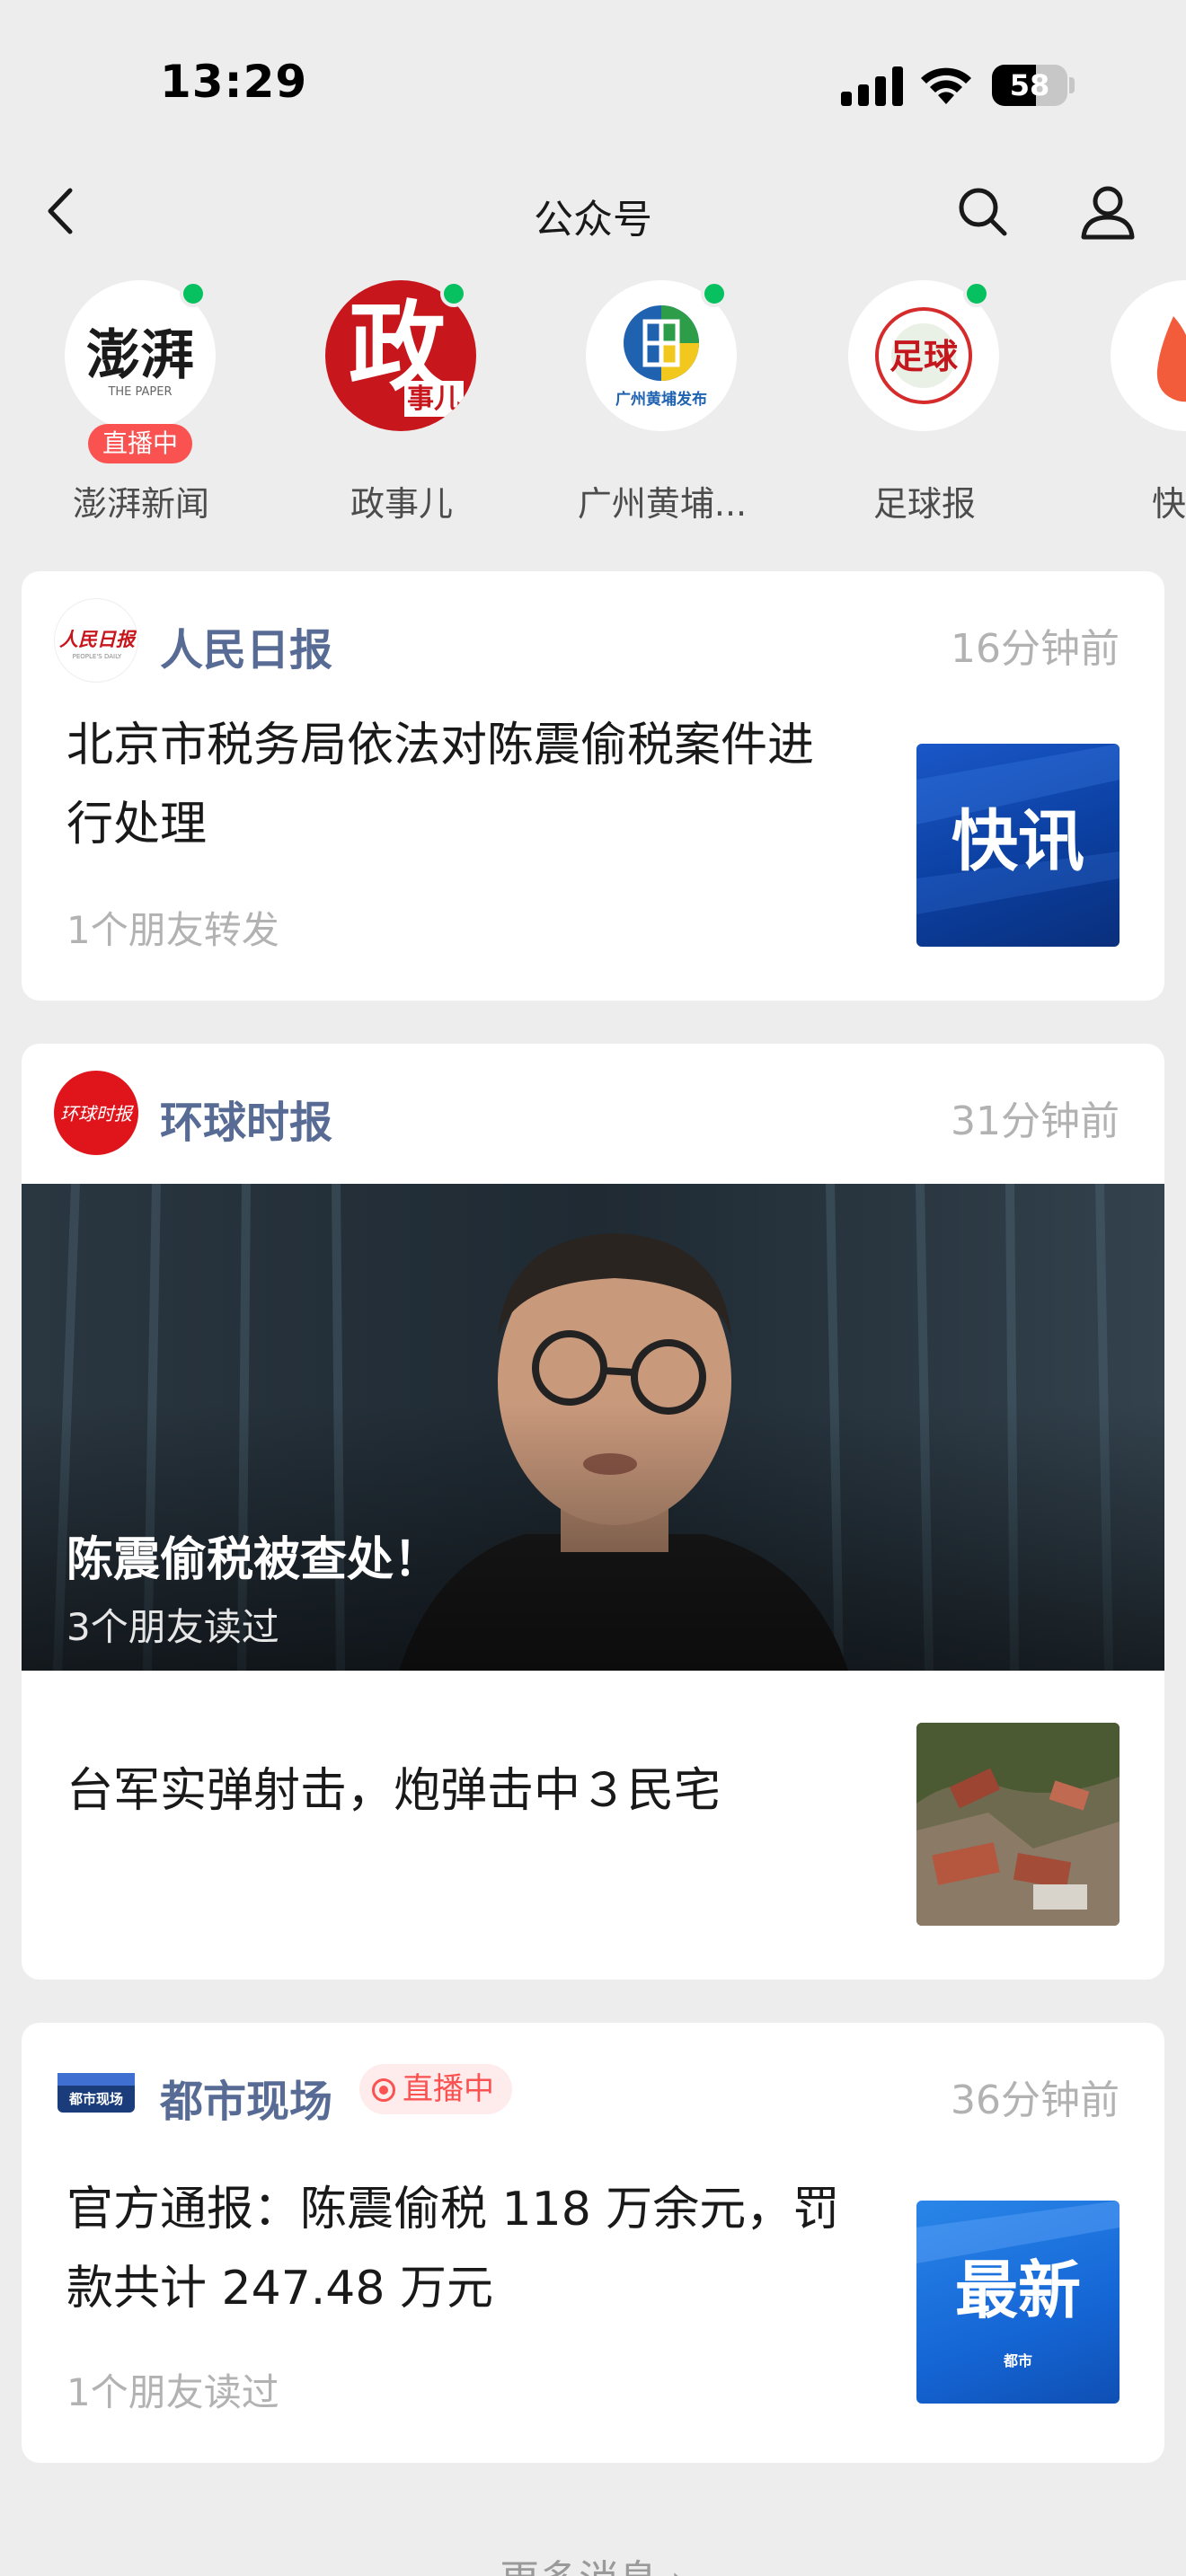 This screenshot has width=1186, height=2576. What do you see at coordinates (1168, 504) in the screenshot?
I see `account-name: 快` at bounding box center [1168, 504].